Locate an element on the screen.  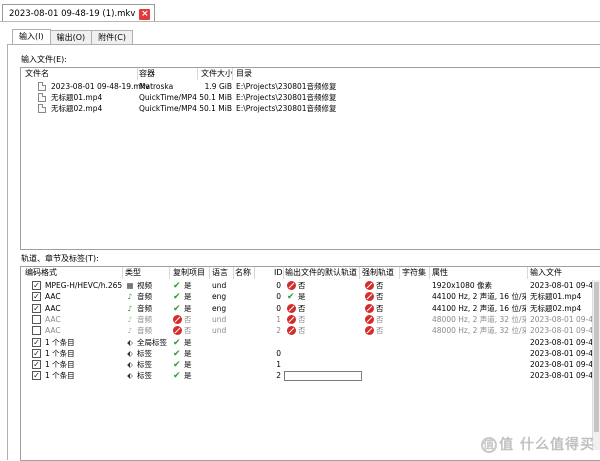
inline-edit-field is located at coordinates (323, 376).